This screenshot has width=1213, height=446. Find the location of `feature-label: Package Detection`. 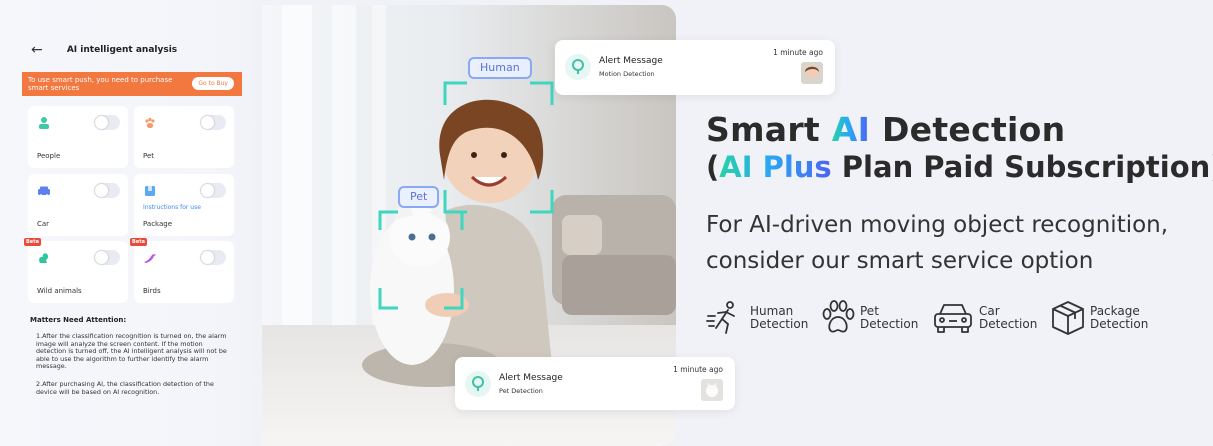

feature-label: Package Detection is located at coordinates (1119, 318).